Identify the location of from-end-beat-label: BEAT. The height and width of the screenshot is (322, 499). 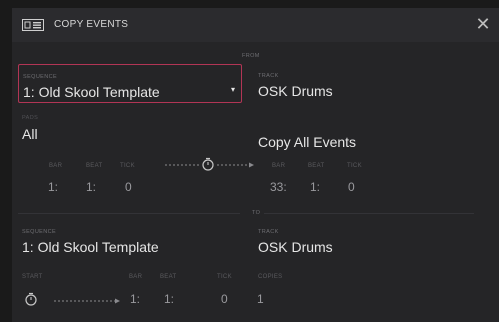
(316, 166).